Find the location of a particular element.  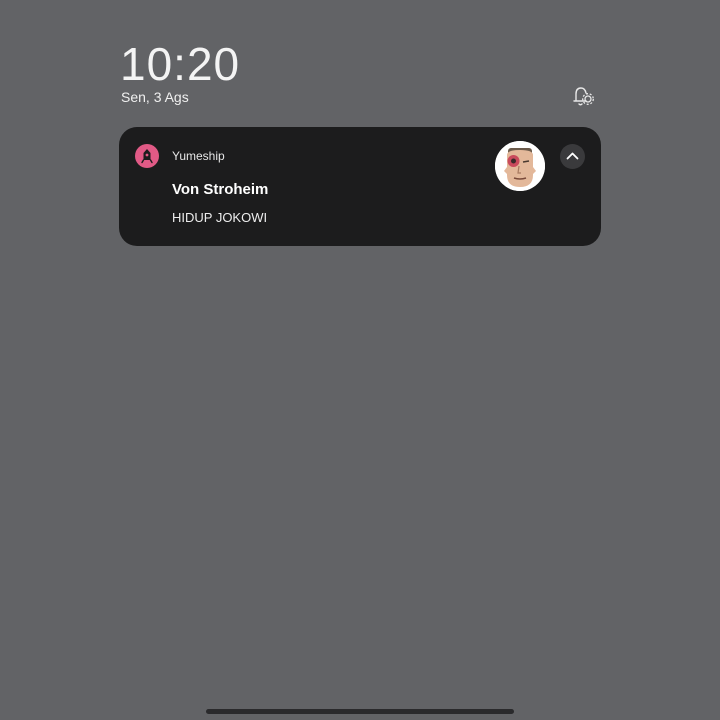

notification-app-name: Yumeship is located at coordinates (198, 156).